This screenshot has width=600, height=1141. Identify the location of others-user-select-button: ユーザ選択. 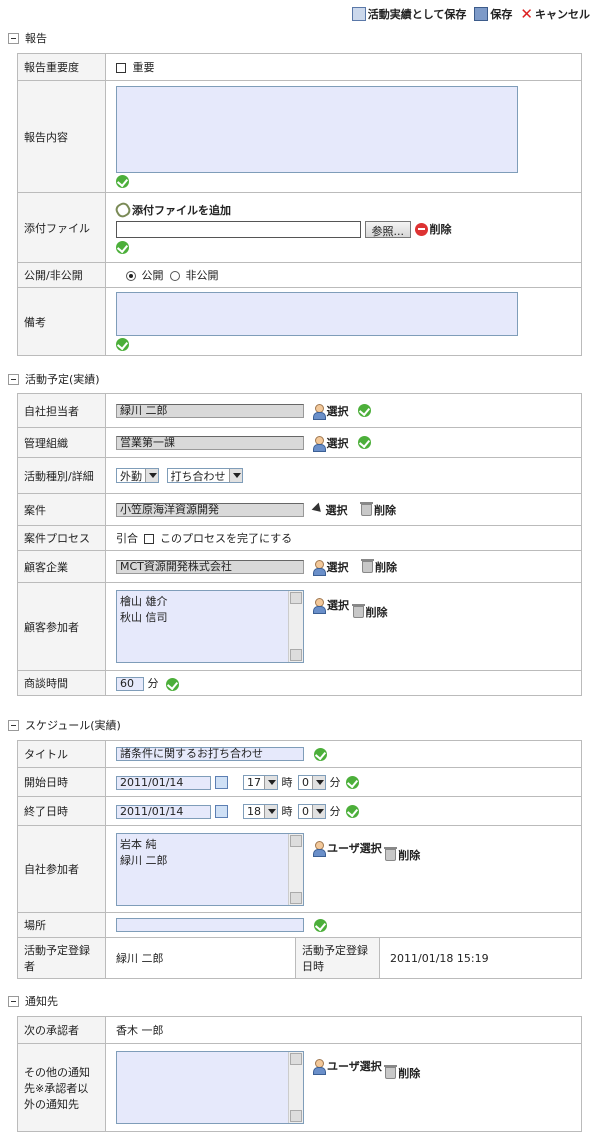
(347, 1066).